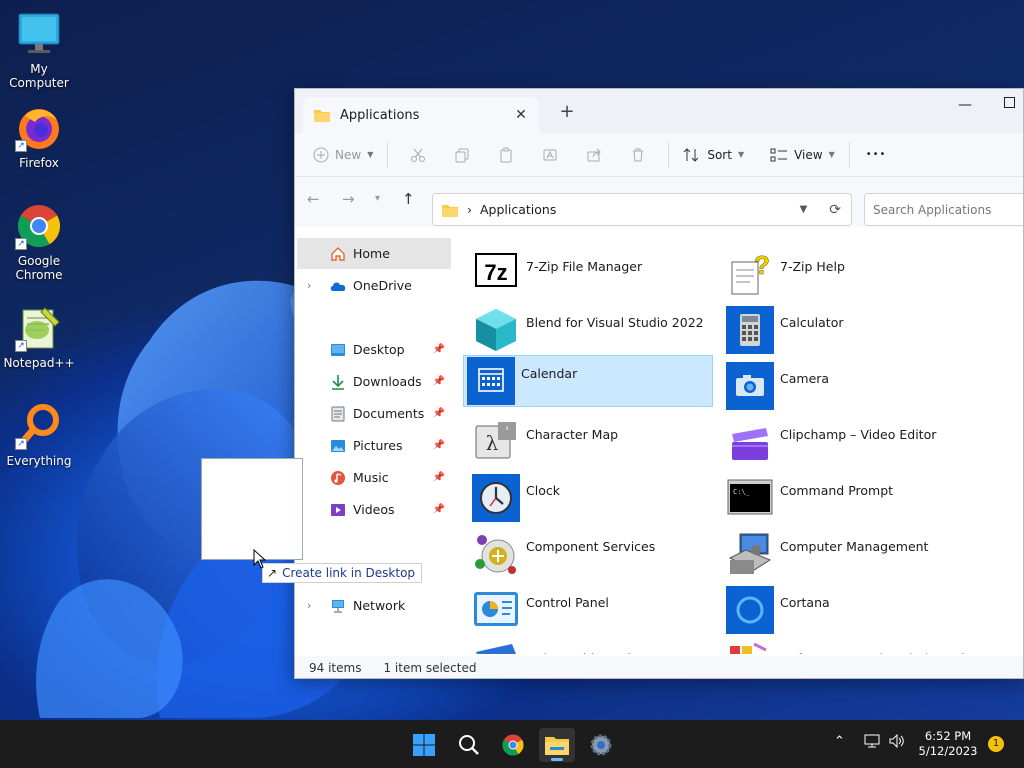 Image resolution: width=1024 pixels, height=768 pixels. I want to click on maximize-button, so click(1009, 102).